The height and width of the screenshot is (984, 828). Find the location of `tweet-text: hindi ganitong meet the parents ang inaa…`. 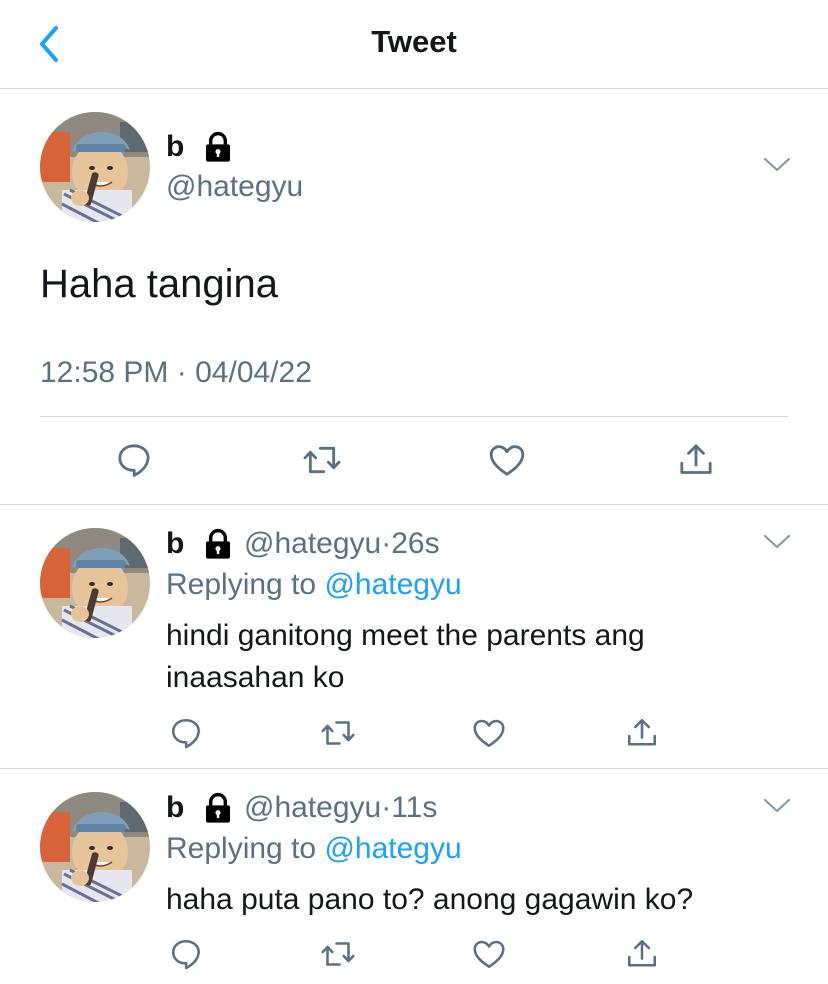

tweet-text: hindi ganitong meet the parents ang inaa… is located at coordinates (405, 656).